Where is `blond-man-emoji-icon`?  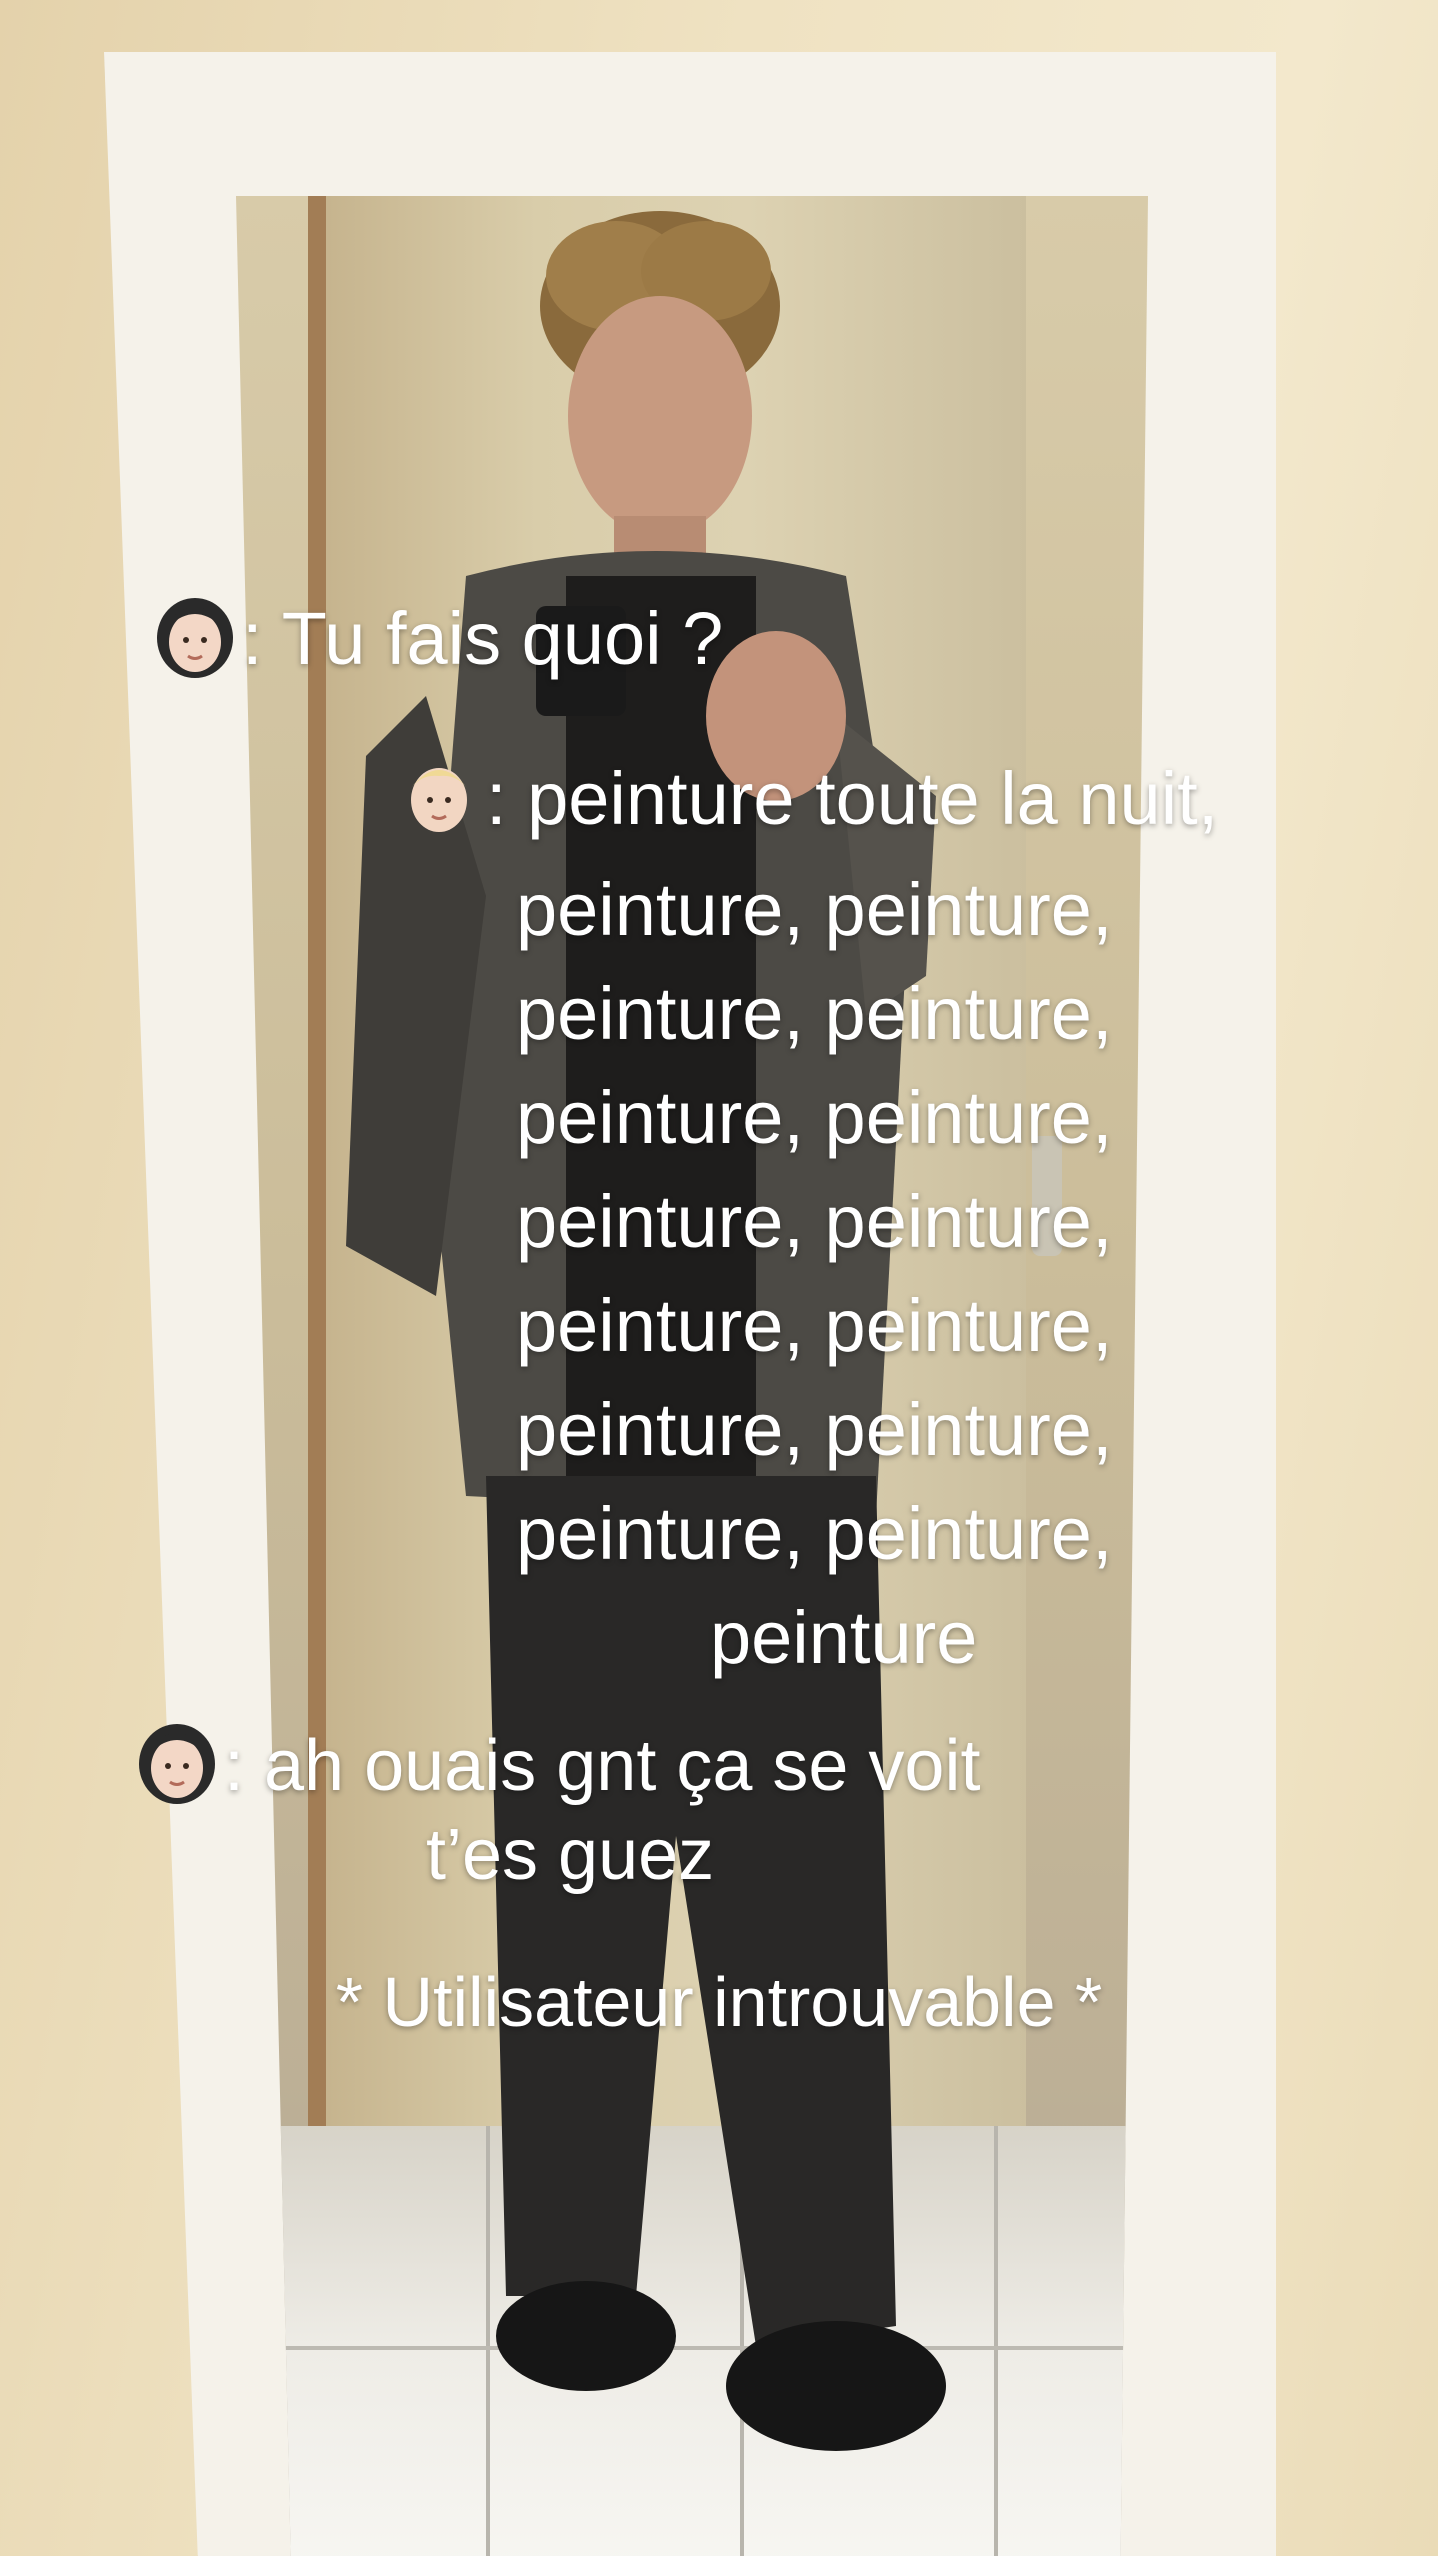 blond-man-emoji-icon is located at coordinates (439, 795).